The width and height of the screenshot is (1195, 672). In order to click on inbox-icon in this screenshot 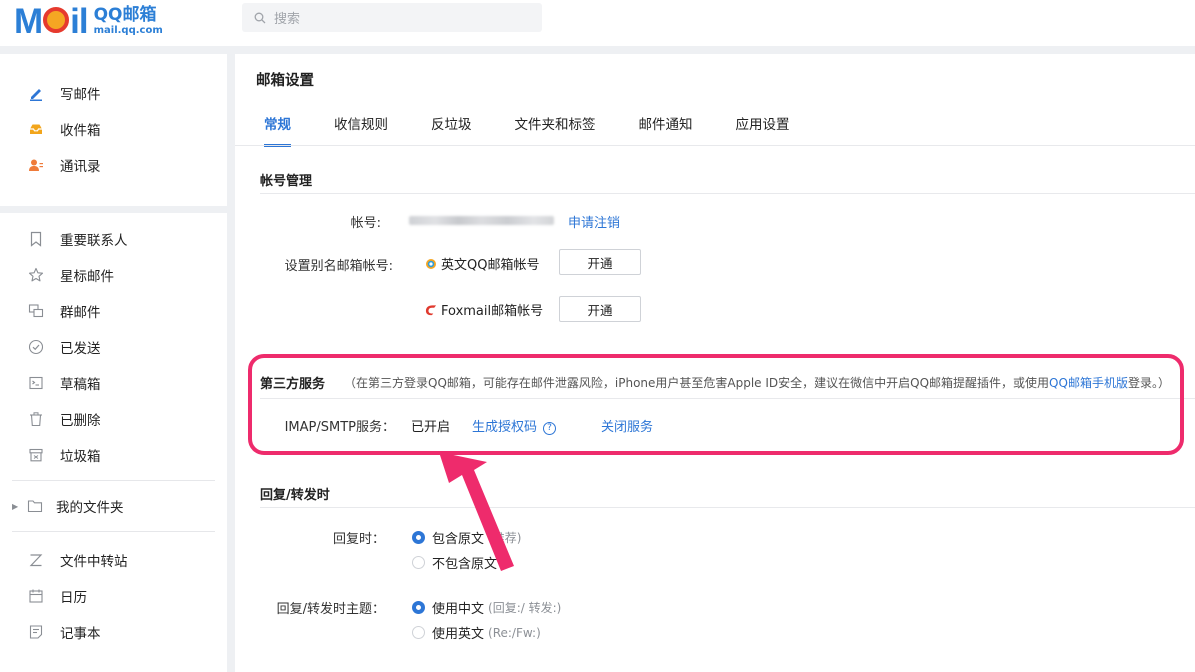, I will do `click(36, 129)`.